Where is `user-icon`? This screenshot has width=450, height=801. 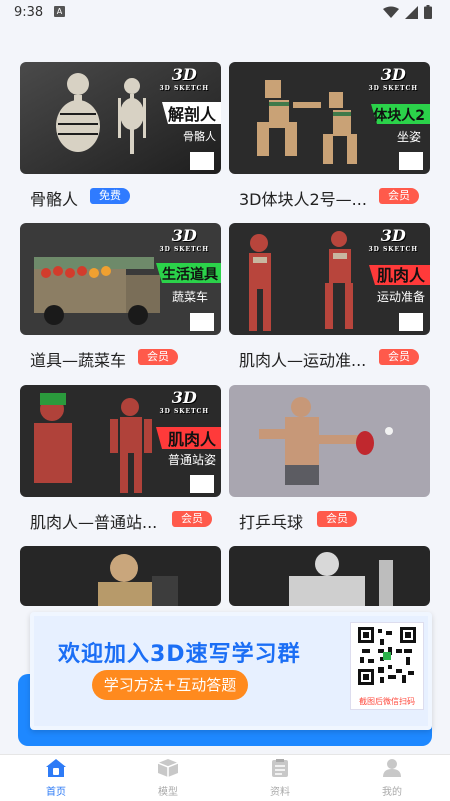
user-icon is located at coordinates (392, 768).